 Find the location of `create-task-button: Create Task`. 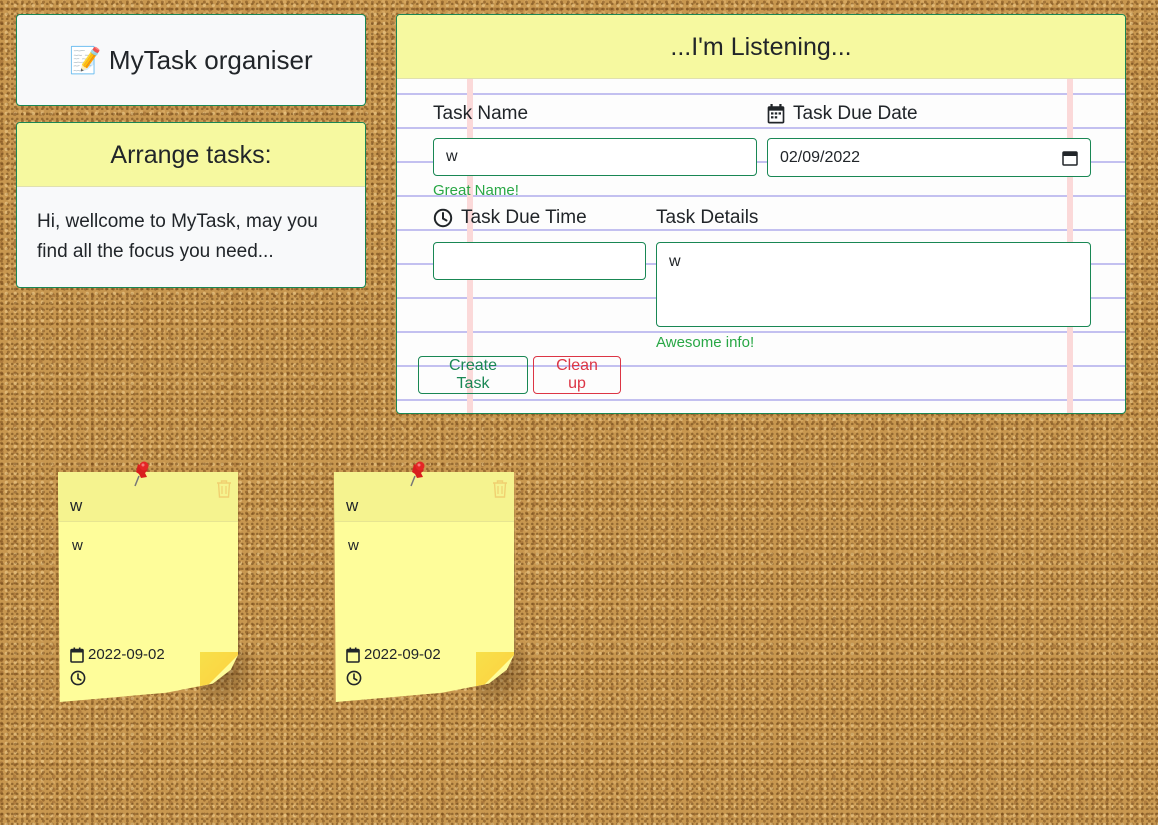

create-task-button: Create Task is located at coordinates (473, 375).